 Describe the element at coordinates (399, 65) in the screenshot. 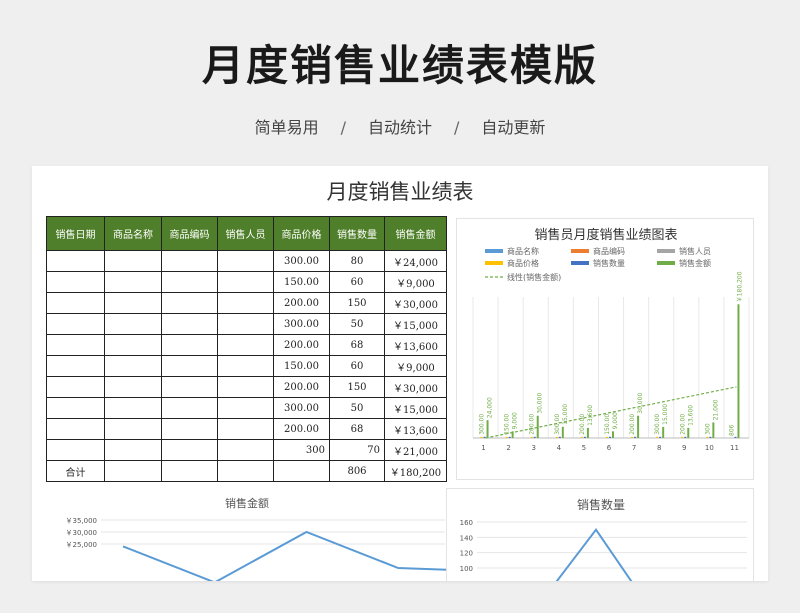

I see `page-title: 月度销售业绩表模版` at that location.